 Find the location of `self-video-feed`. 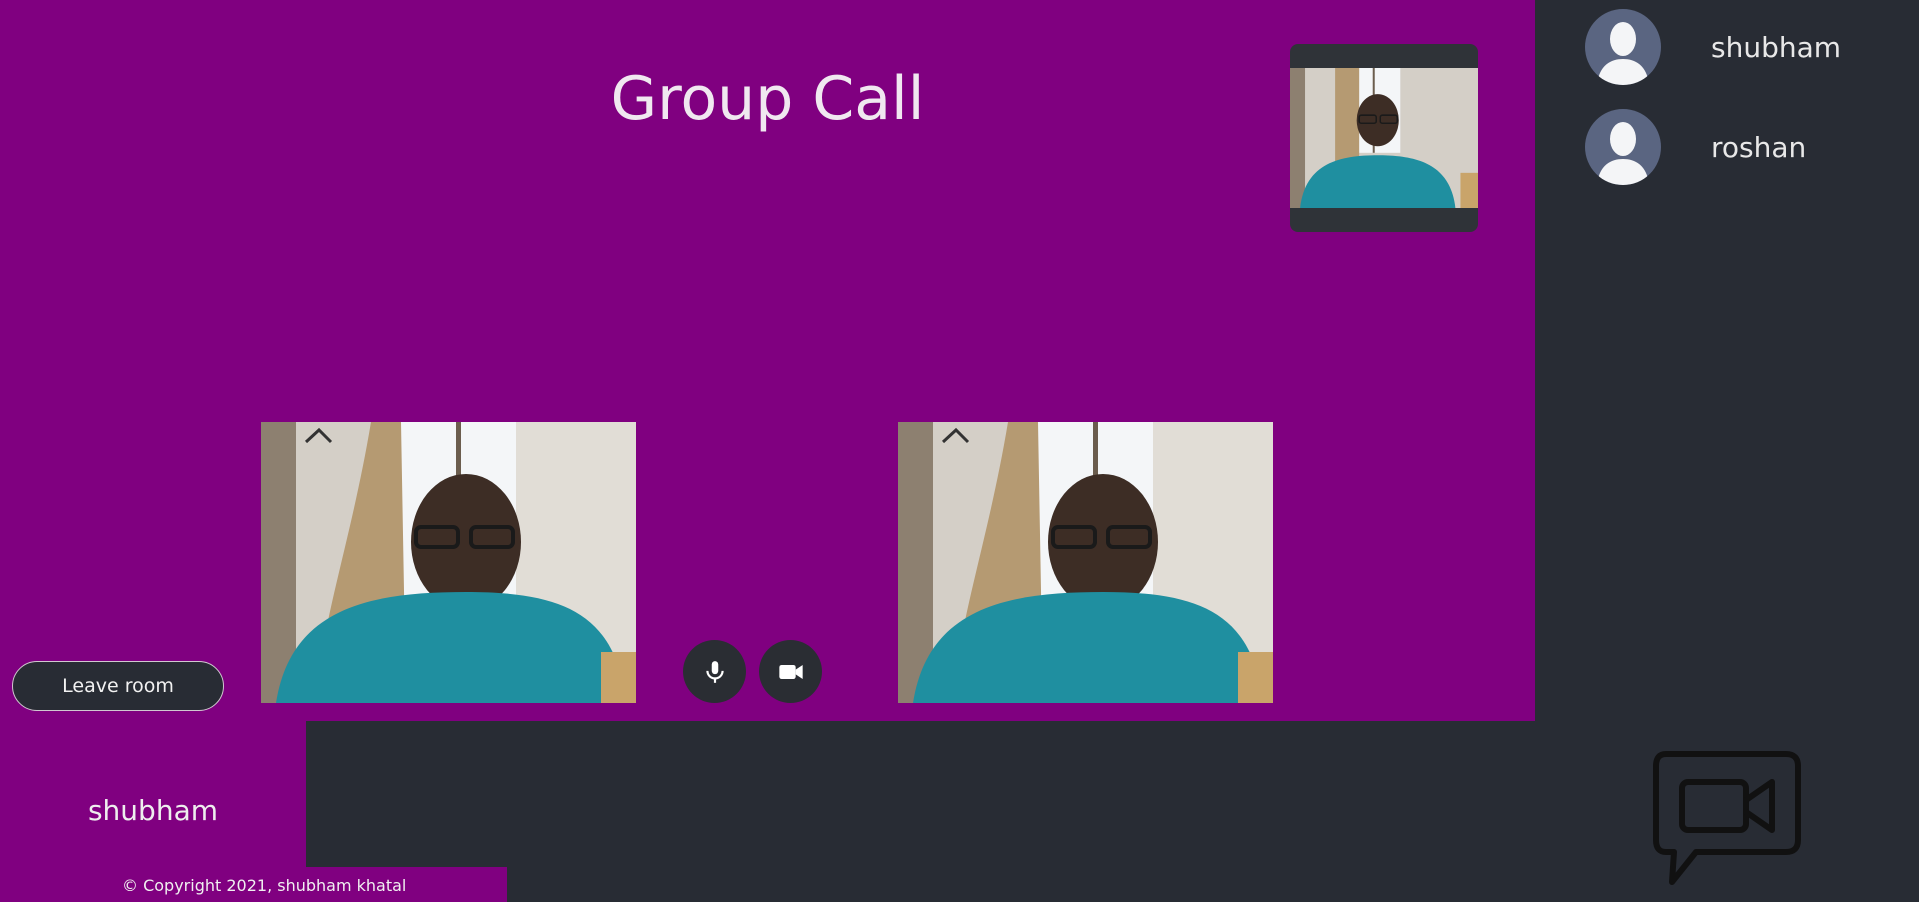

self-video-feed is located at coordinates (1384, 138).